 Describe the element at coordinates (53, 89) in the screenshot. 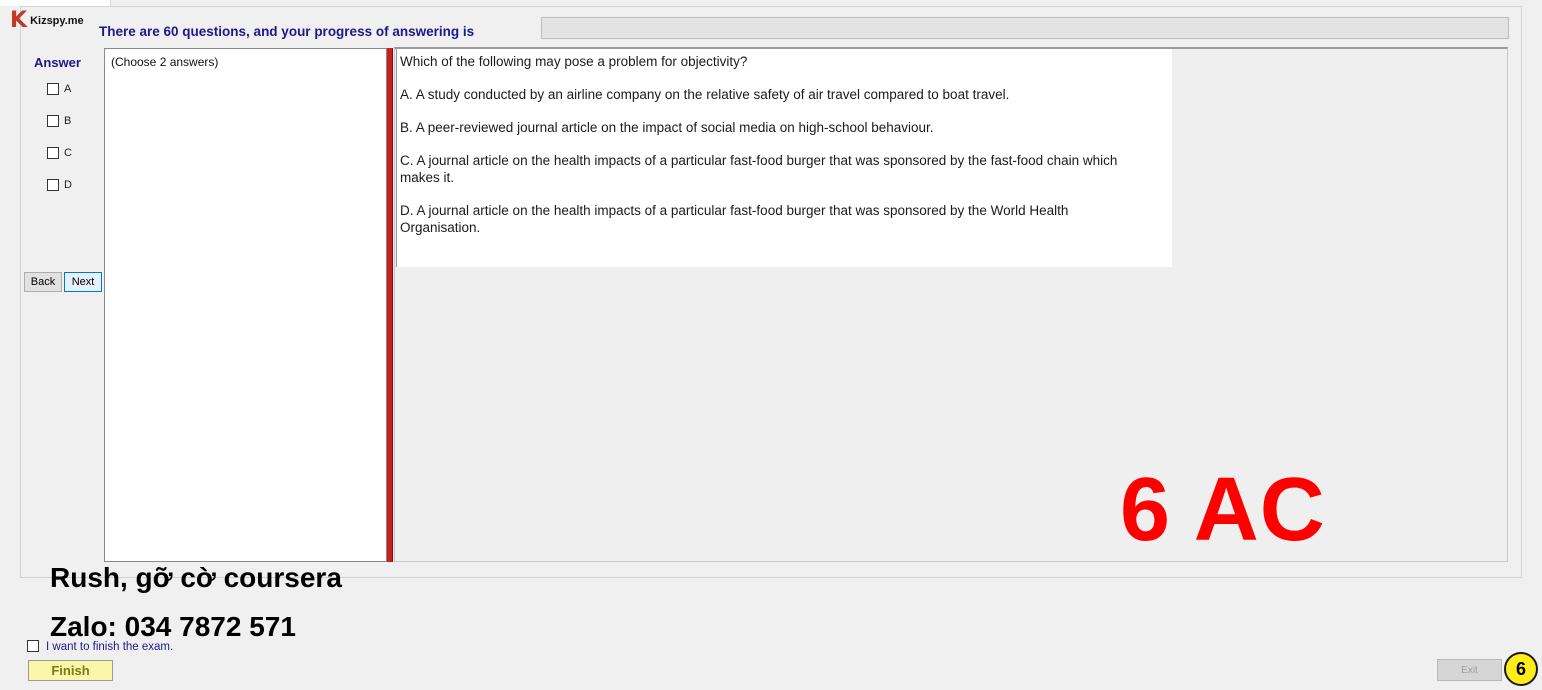

I see `checkbox-a` at that location.